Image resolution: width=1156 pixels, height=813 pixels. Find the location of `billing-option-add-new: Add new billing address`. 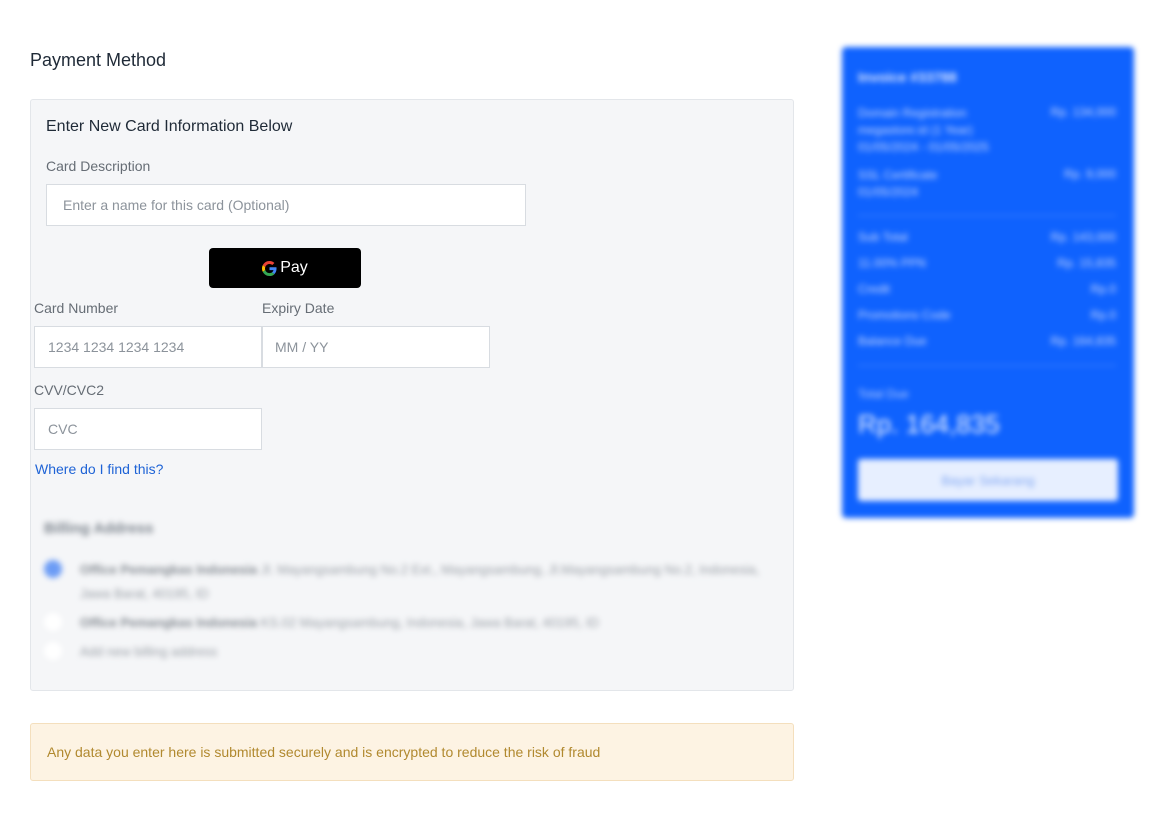

billing-option-add-new: Add new billing address is located at coordinates (409, 652).